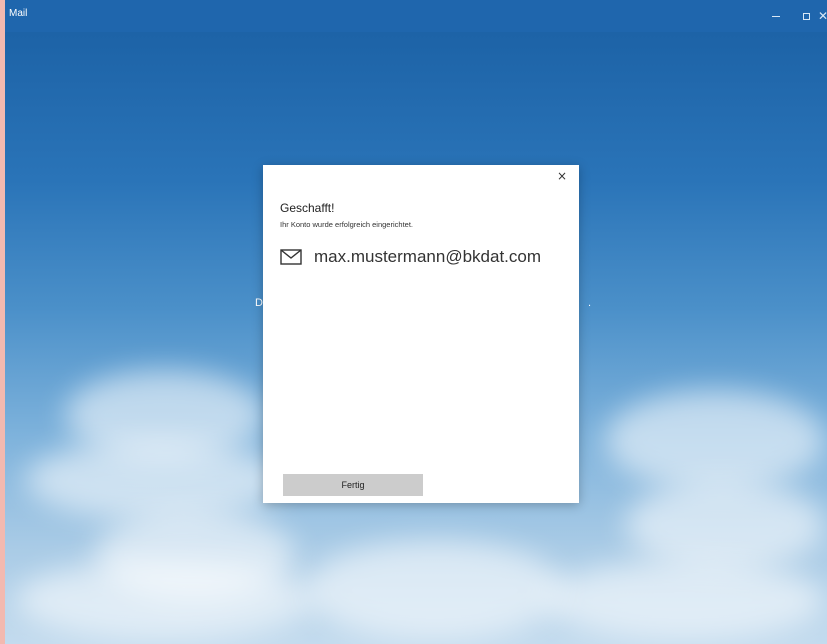  What do you see at coordinates (590, 303) in the screenshot?
I see `background-text-right: .` at bounding box center [590, 303].